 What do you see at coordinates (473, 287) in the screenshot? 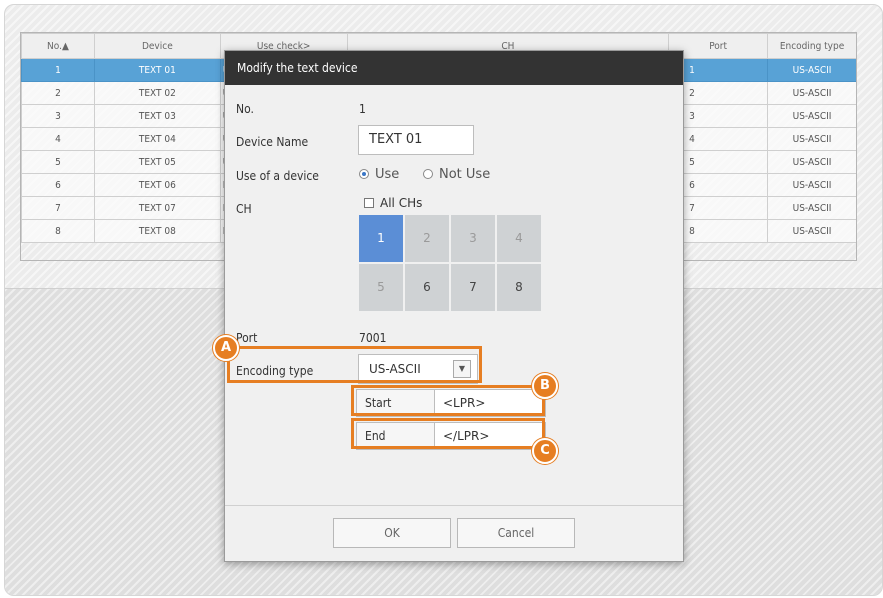
I see `channel-7-button: 7` at bounding box center [473, 287].